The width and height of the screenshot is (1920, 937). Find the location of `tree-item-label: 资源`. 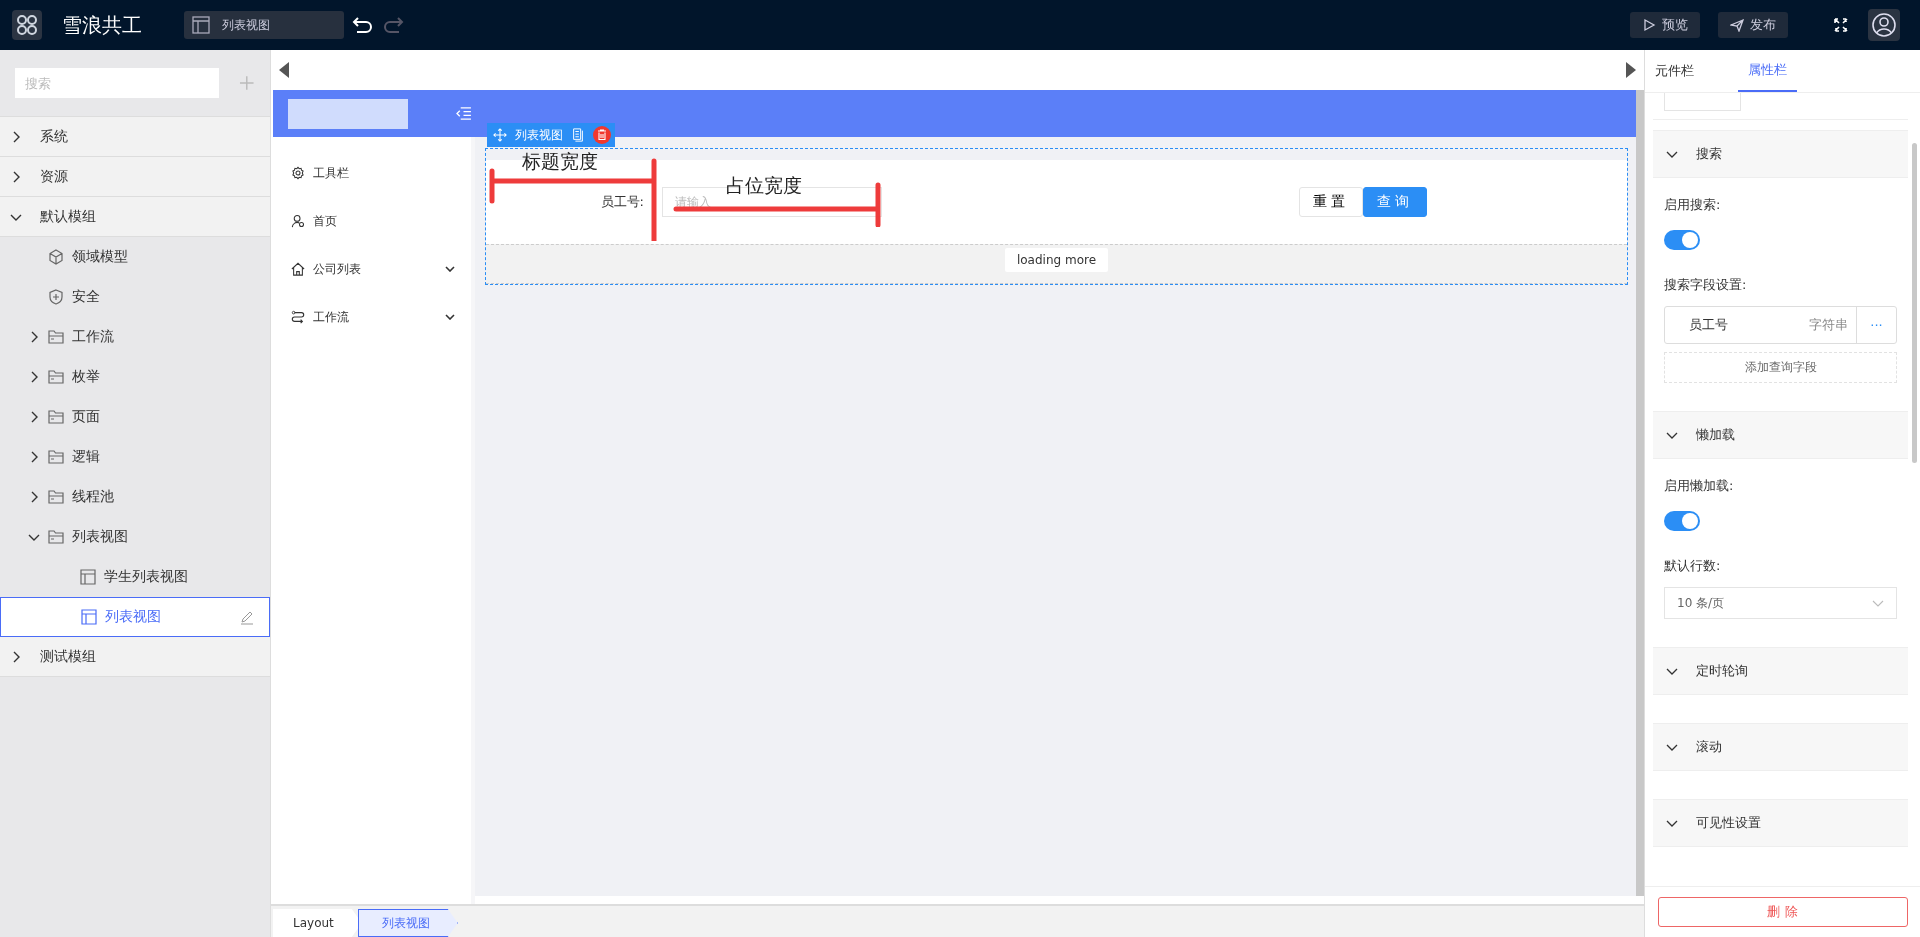

tree-item-label: 资源 is located at coordinates (54, 176).